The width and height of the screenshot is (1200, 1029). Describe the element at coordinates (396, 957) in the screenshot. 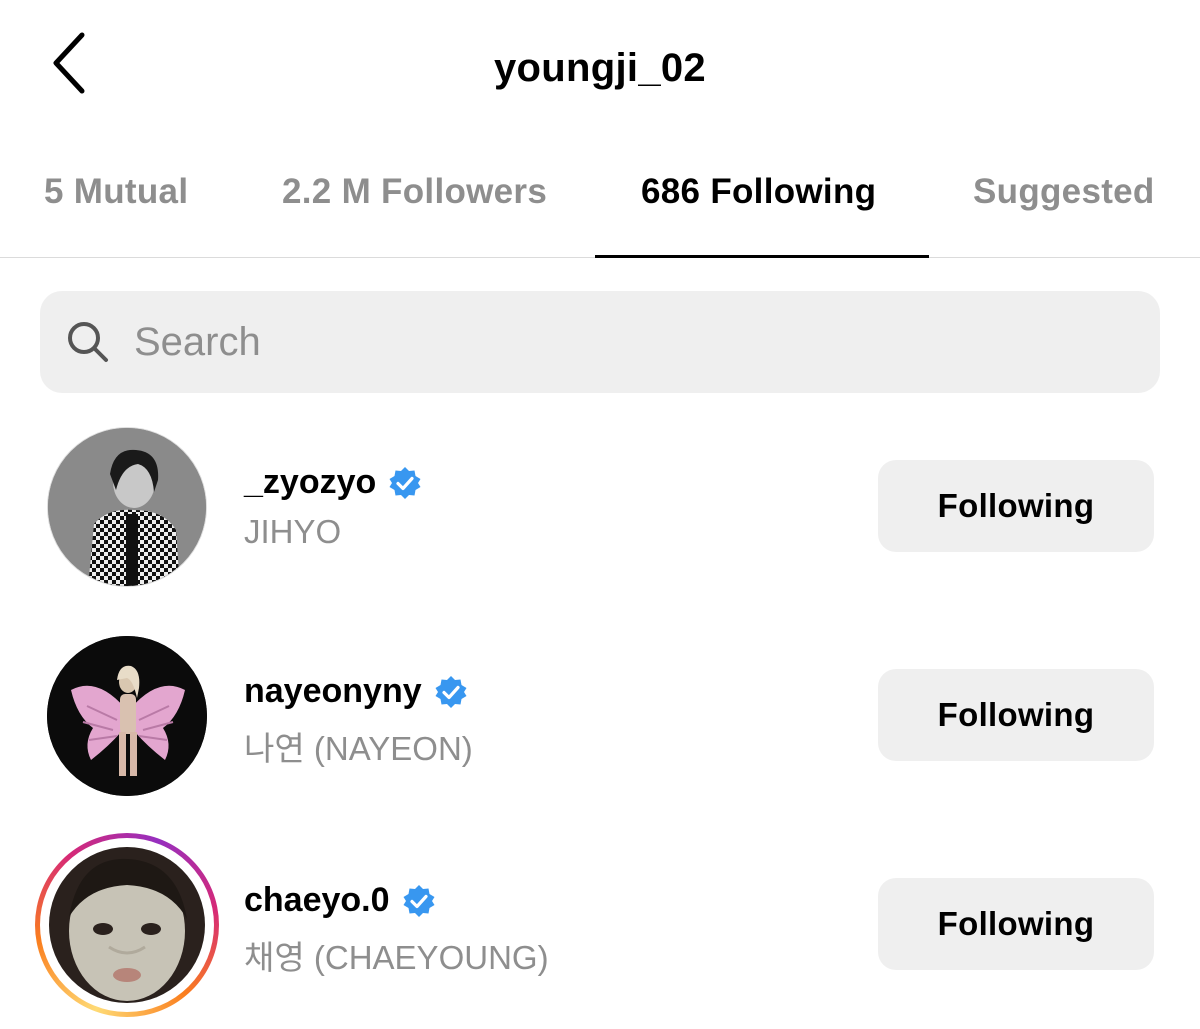

I see `full-name: 채영 (CHAEYOUNG)` at that location.